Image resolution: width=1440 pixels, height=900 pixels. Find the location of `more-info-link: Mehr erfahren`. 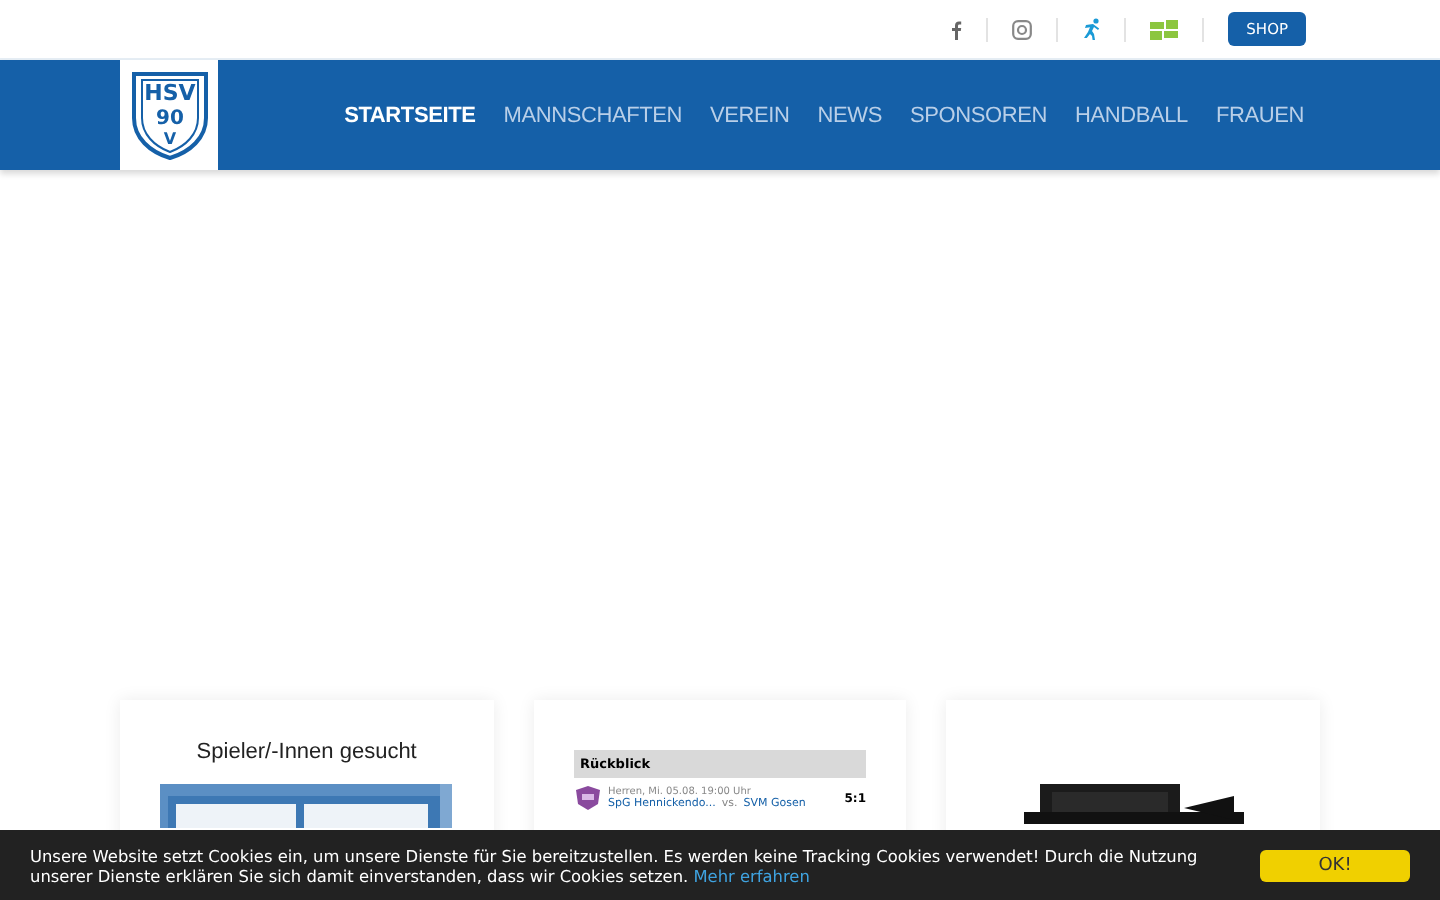

more-info-link: Mehr erfahren is located at coordinates (751, 875).